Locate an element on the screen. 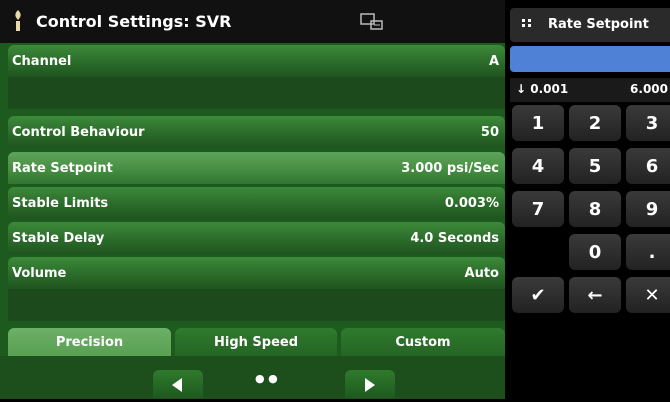  key-6: 6 is located at coordinates (648, 166).